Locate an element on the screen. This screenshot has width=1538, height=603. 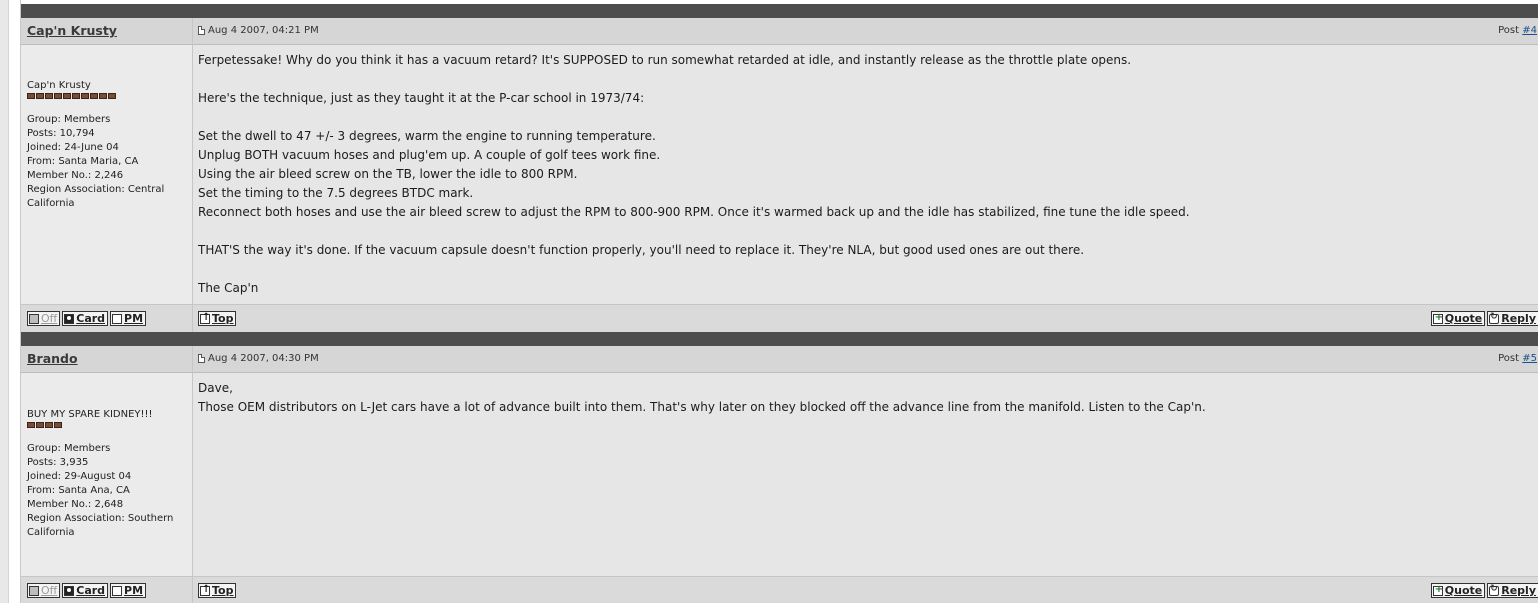
post-date: Aug 4 2007, 04:21 PM is located at coordinates (258, 30).